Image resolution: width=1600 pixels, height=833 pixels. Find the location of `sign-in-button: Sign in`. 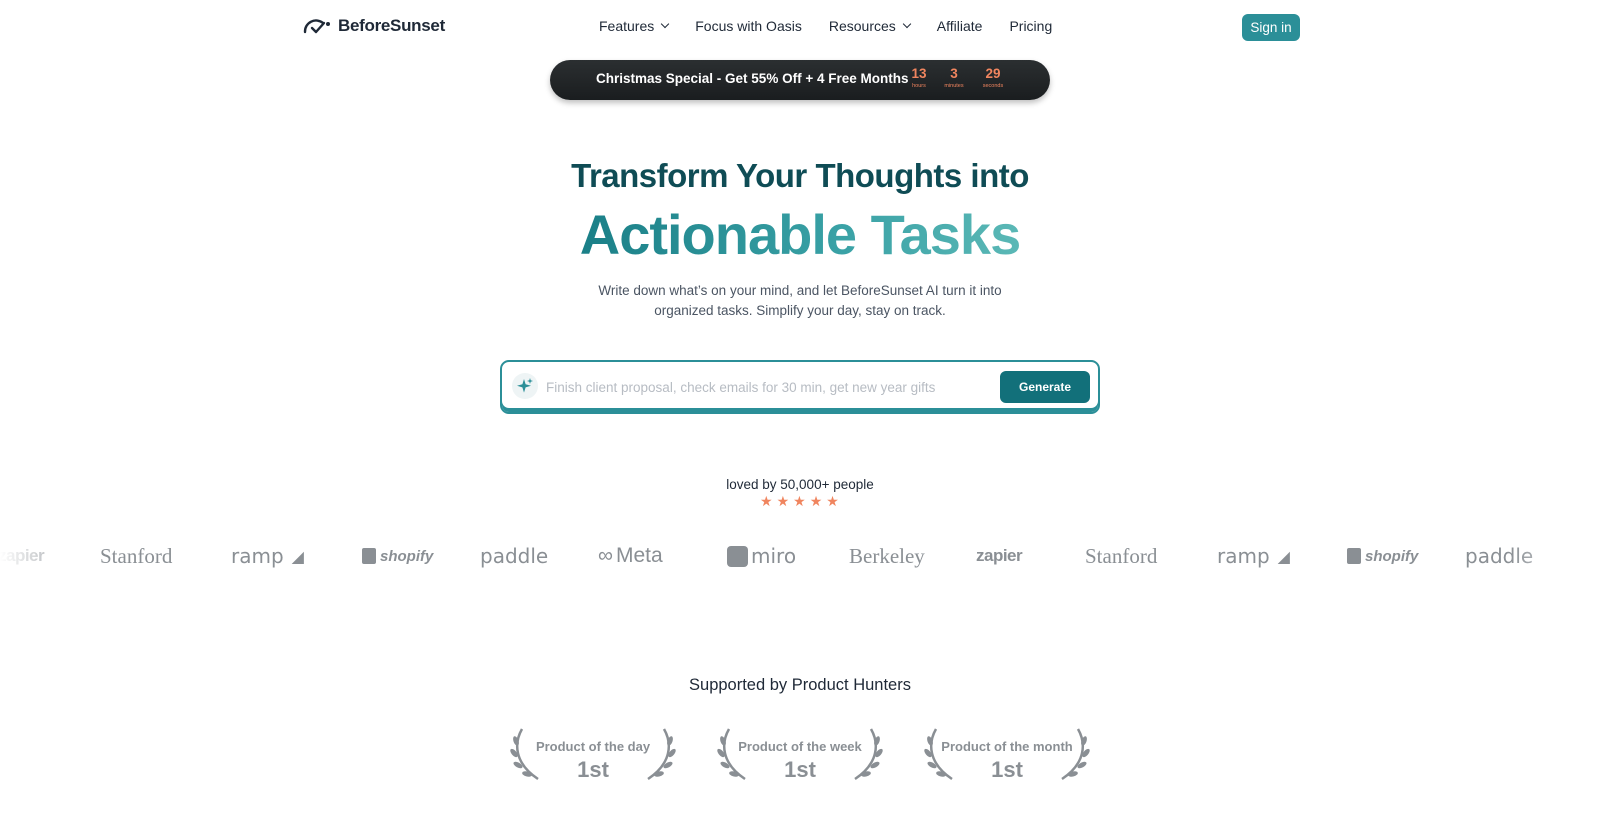

sign-in-button: Sign in is located at coordinates (1271, 27).